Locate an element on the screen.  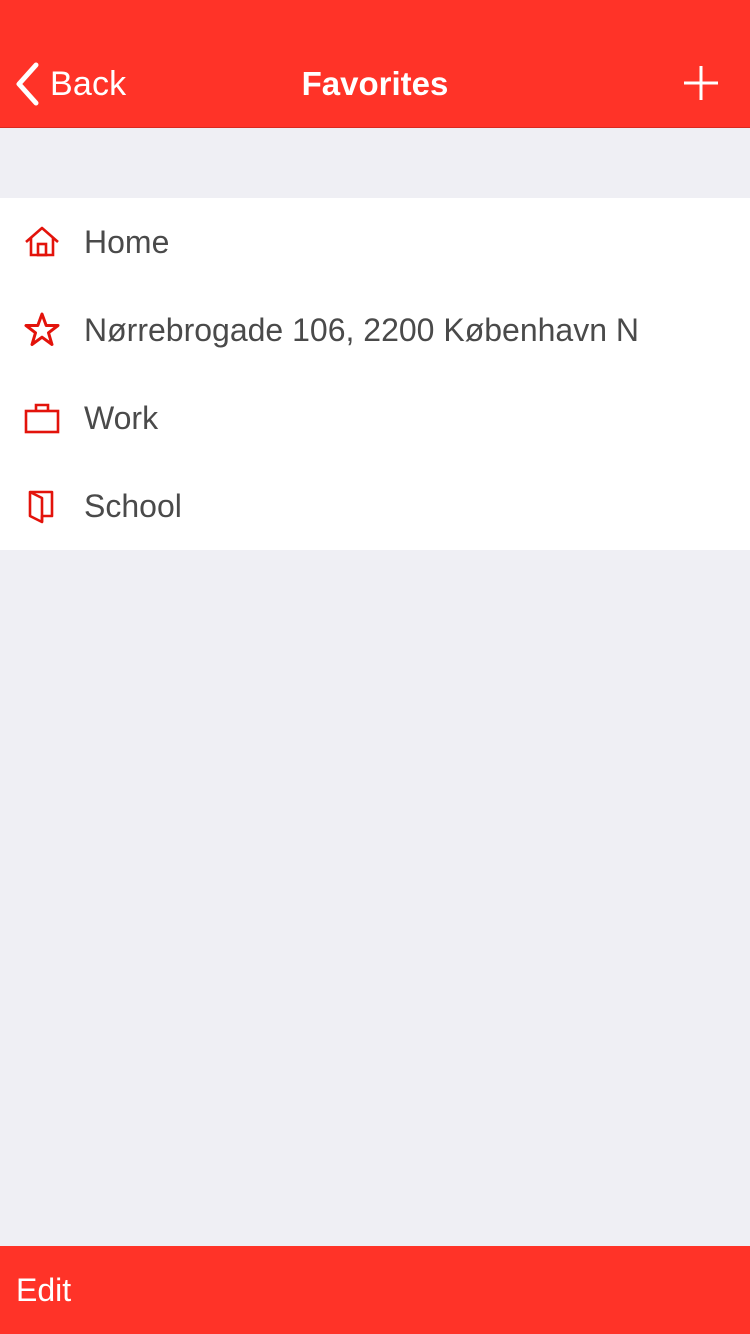
navigation-bar: Back Favorites is located at coordinates (375, 64).